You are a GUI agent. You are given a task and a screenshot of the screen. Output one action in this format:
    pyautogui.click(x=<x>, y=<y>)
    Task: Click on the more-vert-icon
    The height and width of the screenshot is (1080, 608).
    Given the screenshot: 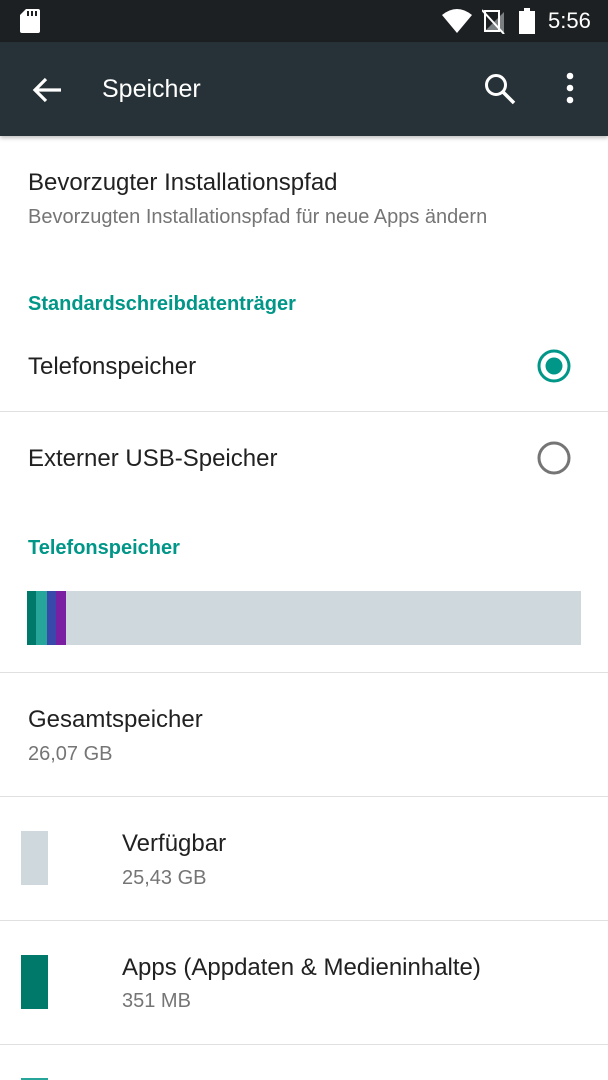 What is the action you would take?
    pyautogui.click(x=570, y=88)
    